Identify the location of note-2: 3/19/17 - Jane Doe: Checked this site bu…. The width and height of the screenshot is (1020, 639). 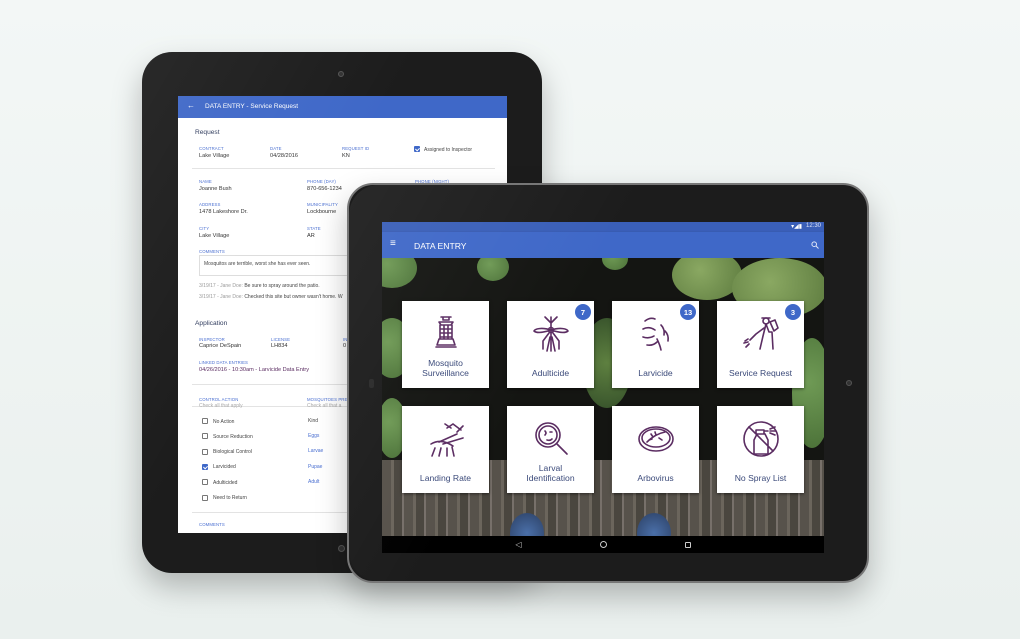
(271, 297).